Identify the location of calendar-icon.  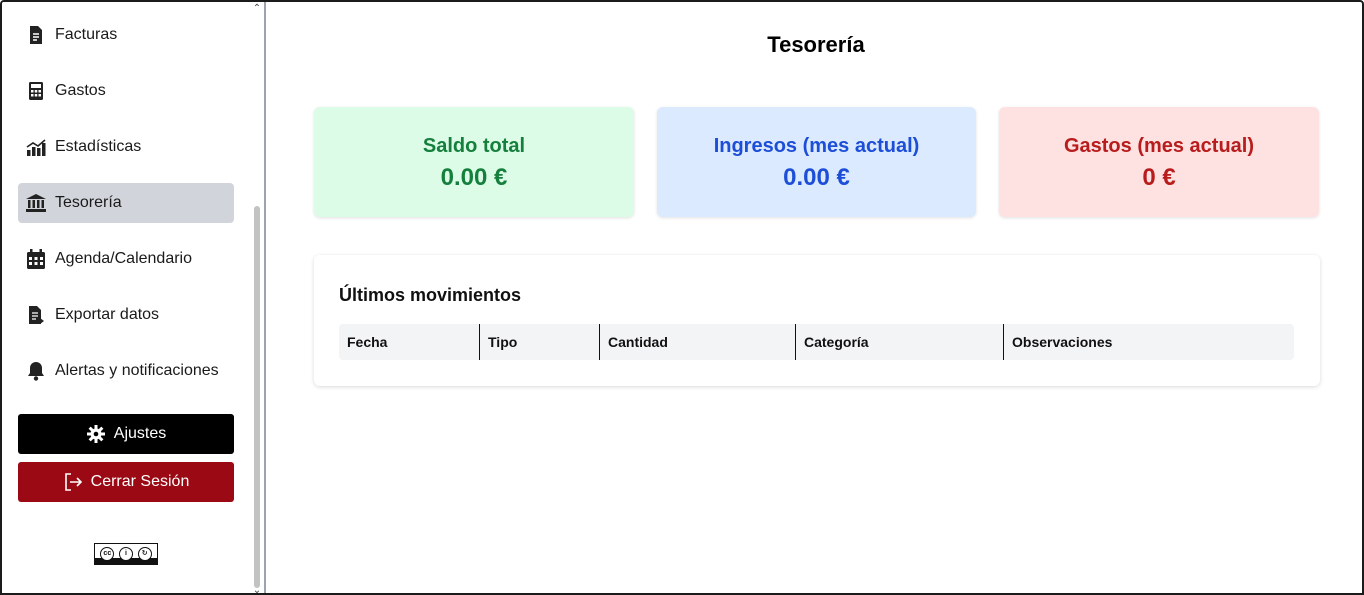
(36, 259).